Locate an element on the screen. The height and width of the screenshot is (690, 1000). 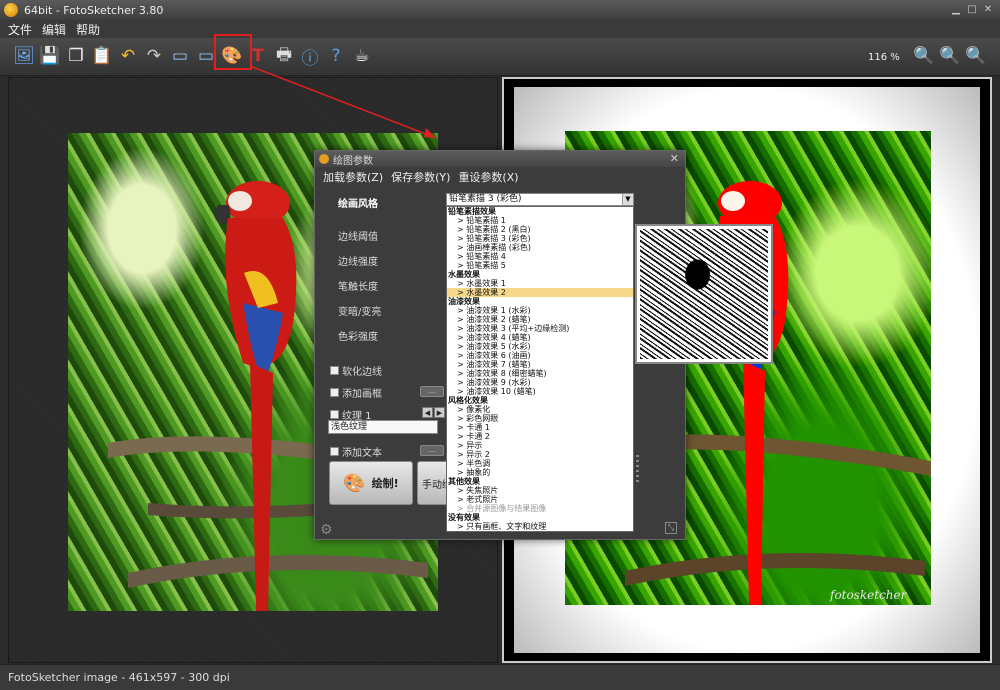
window-controls: ▁ □ ✕ is located at coordinates (972, 9).